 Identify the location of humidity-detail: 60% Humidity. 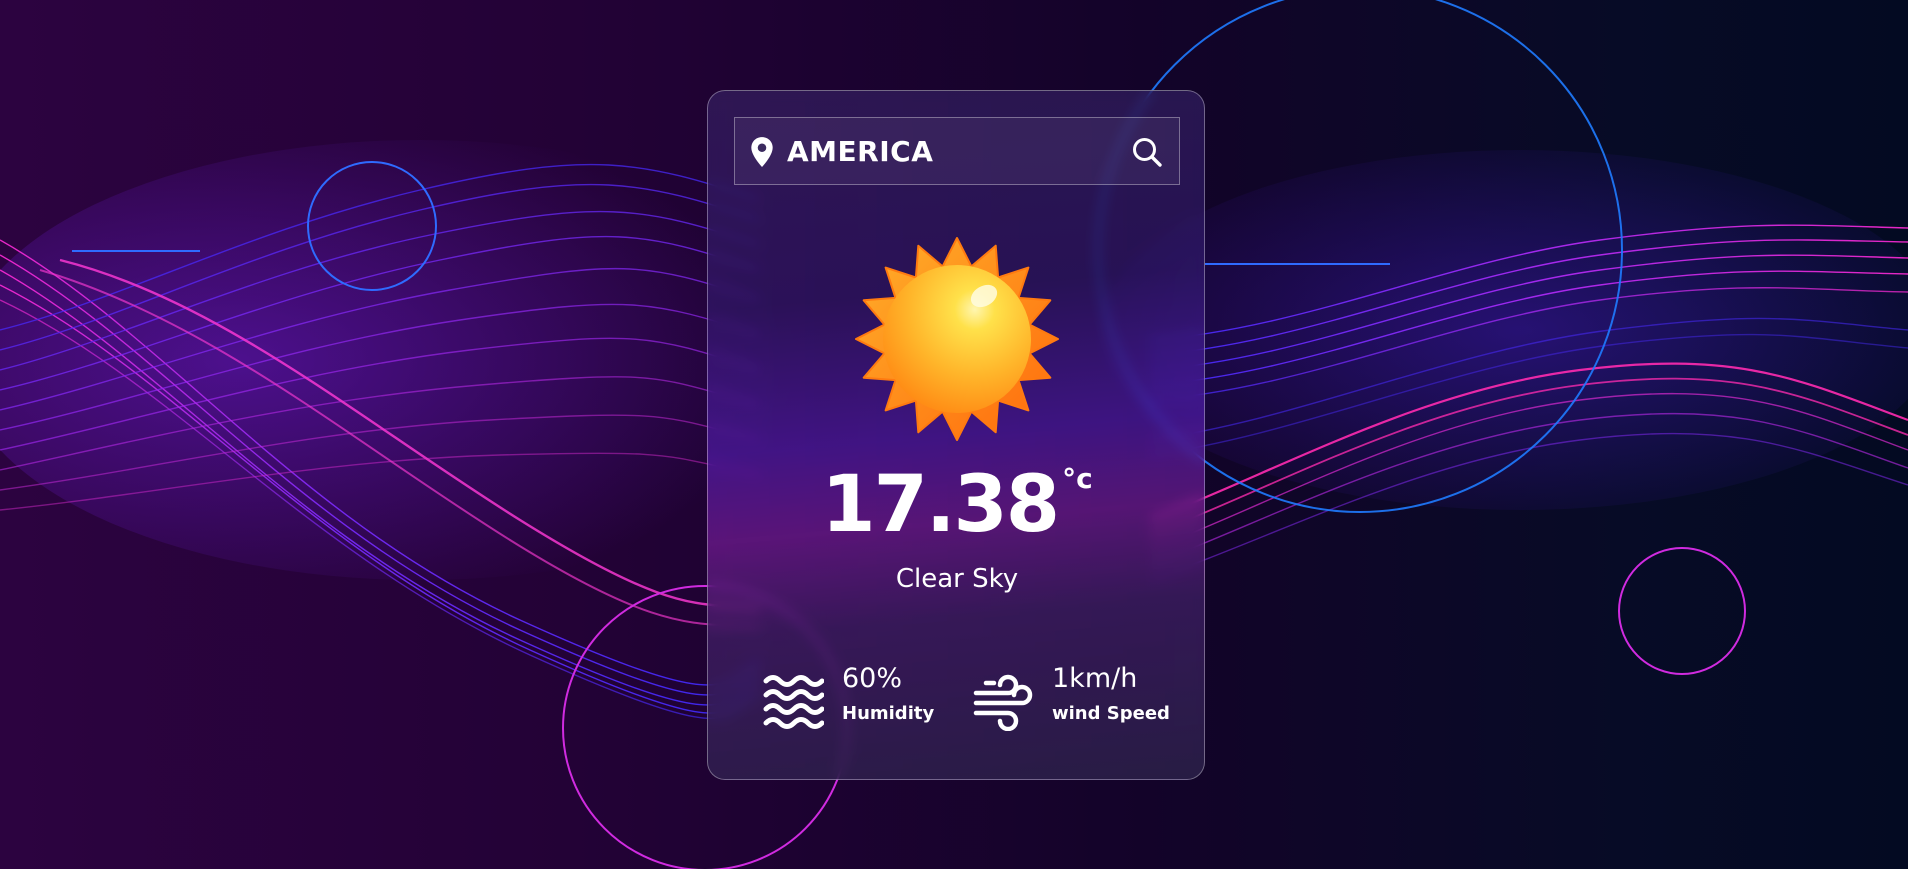
(852, 698).